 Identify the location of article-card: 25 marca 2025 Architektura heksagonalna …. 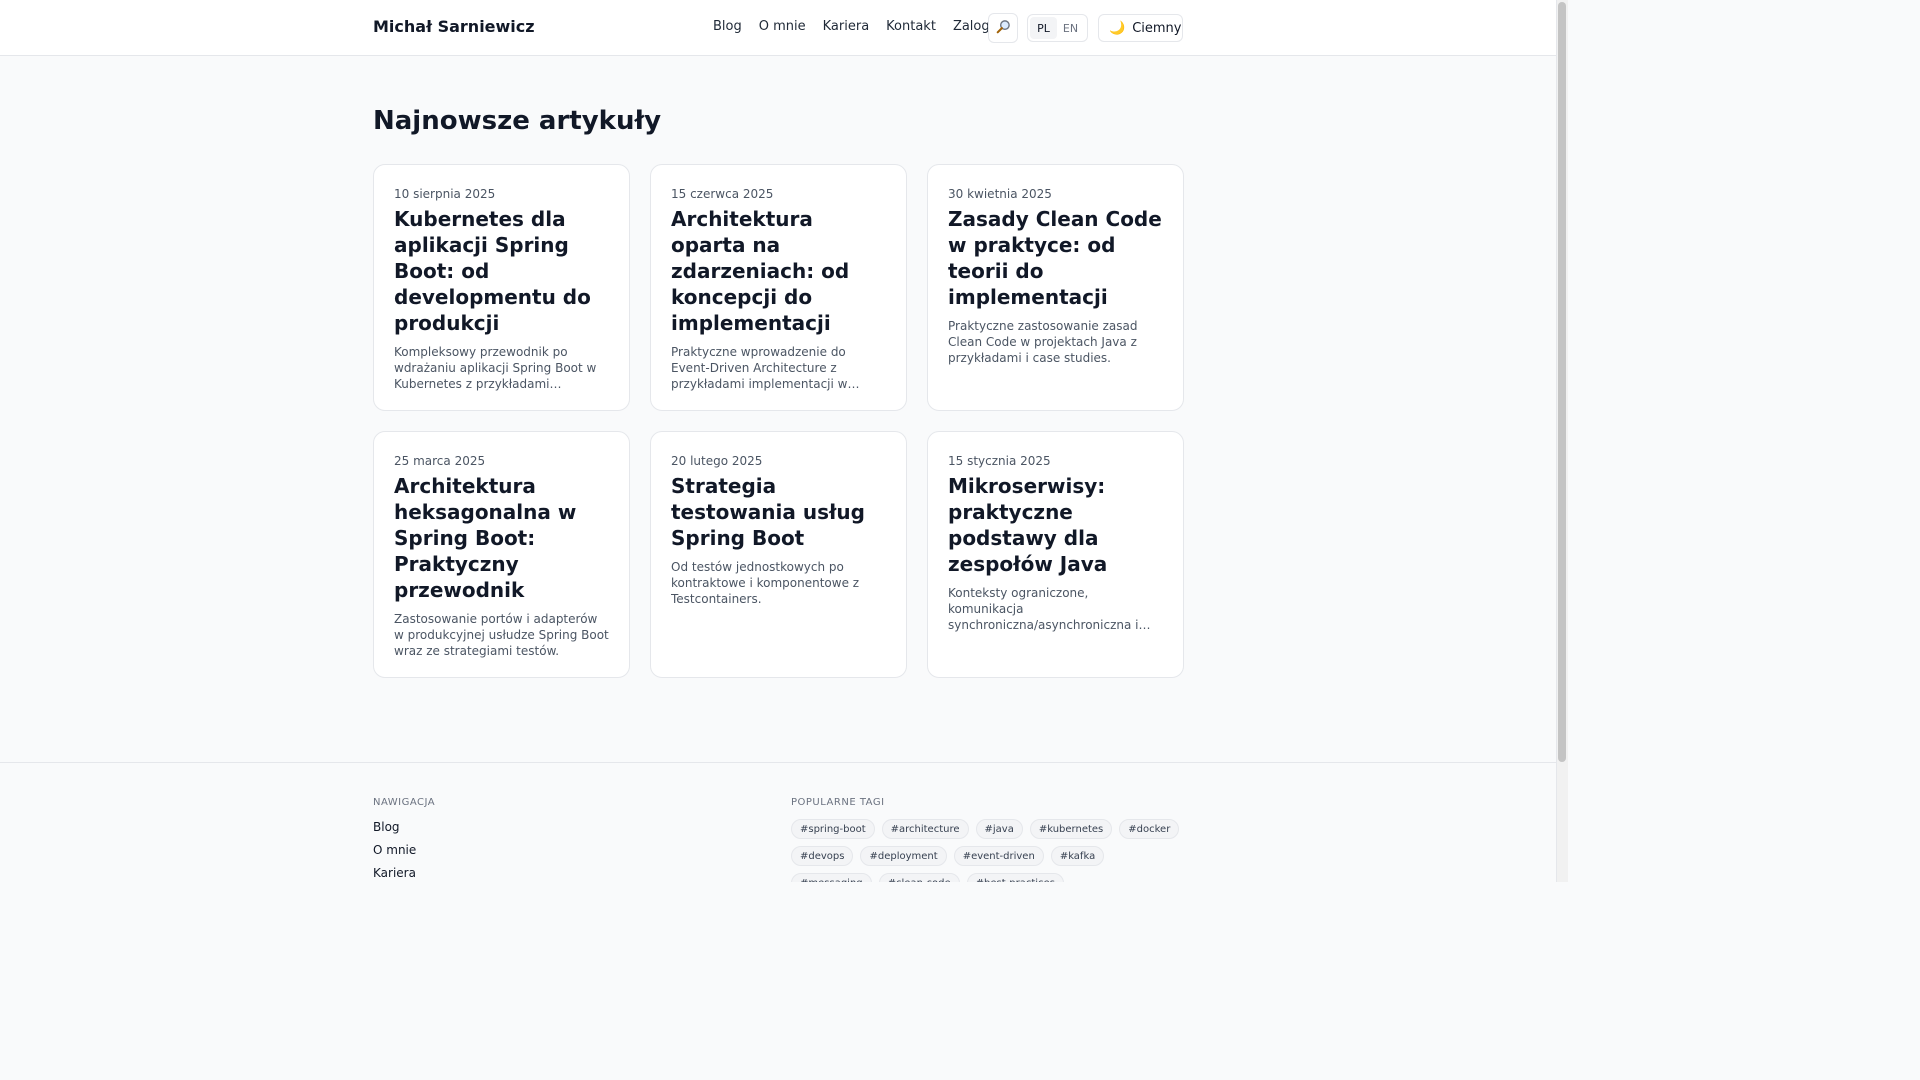
(501, 554).